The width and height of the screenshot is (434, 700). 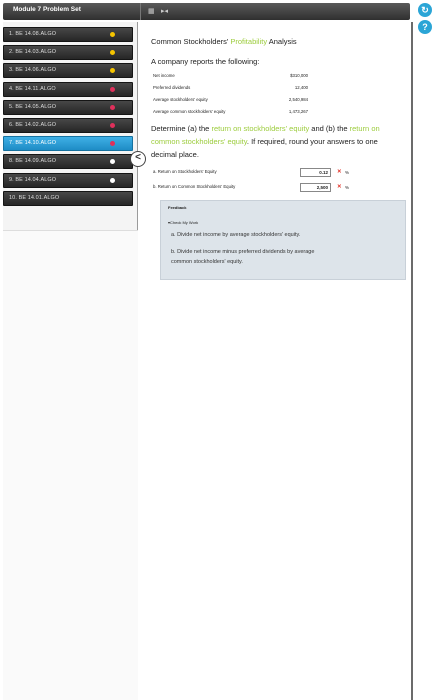 What do you see at coordinates (33, 106) in the screenshot?
I see `sidebar-item-label: 5. BE 14.05.ALGO` at bounding box center [33, 106].